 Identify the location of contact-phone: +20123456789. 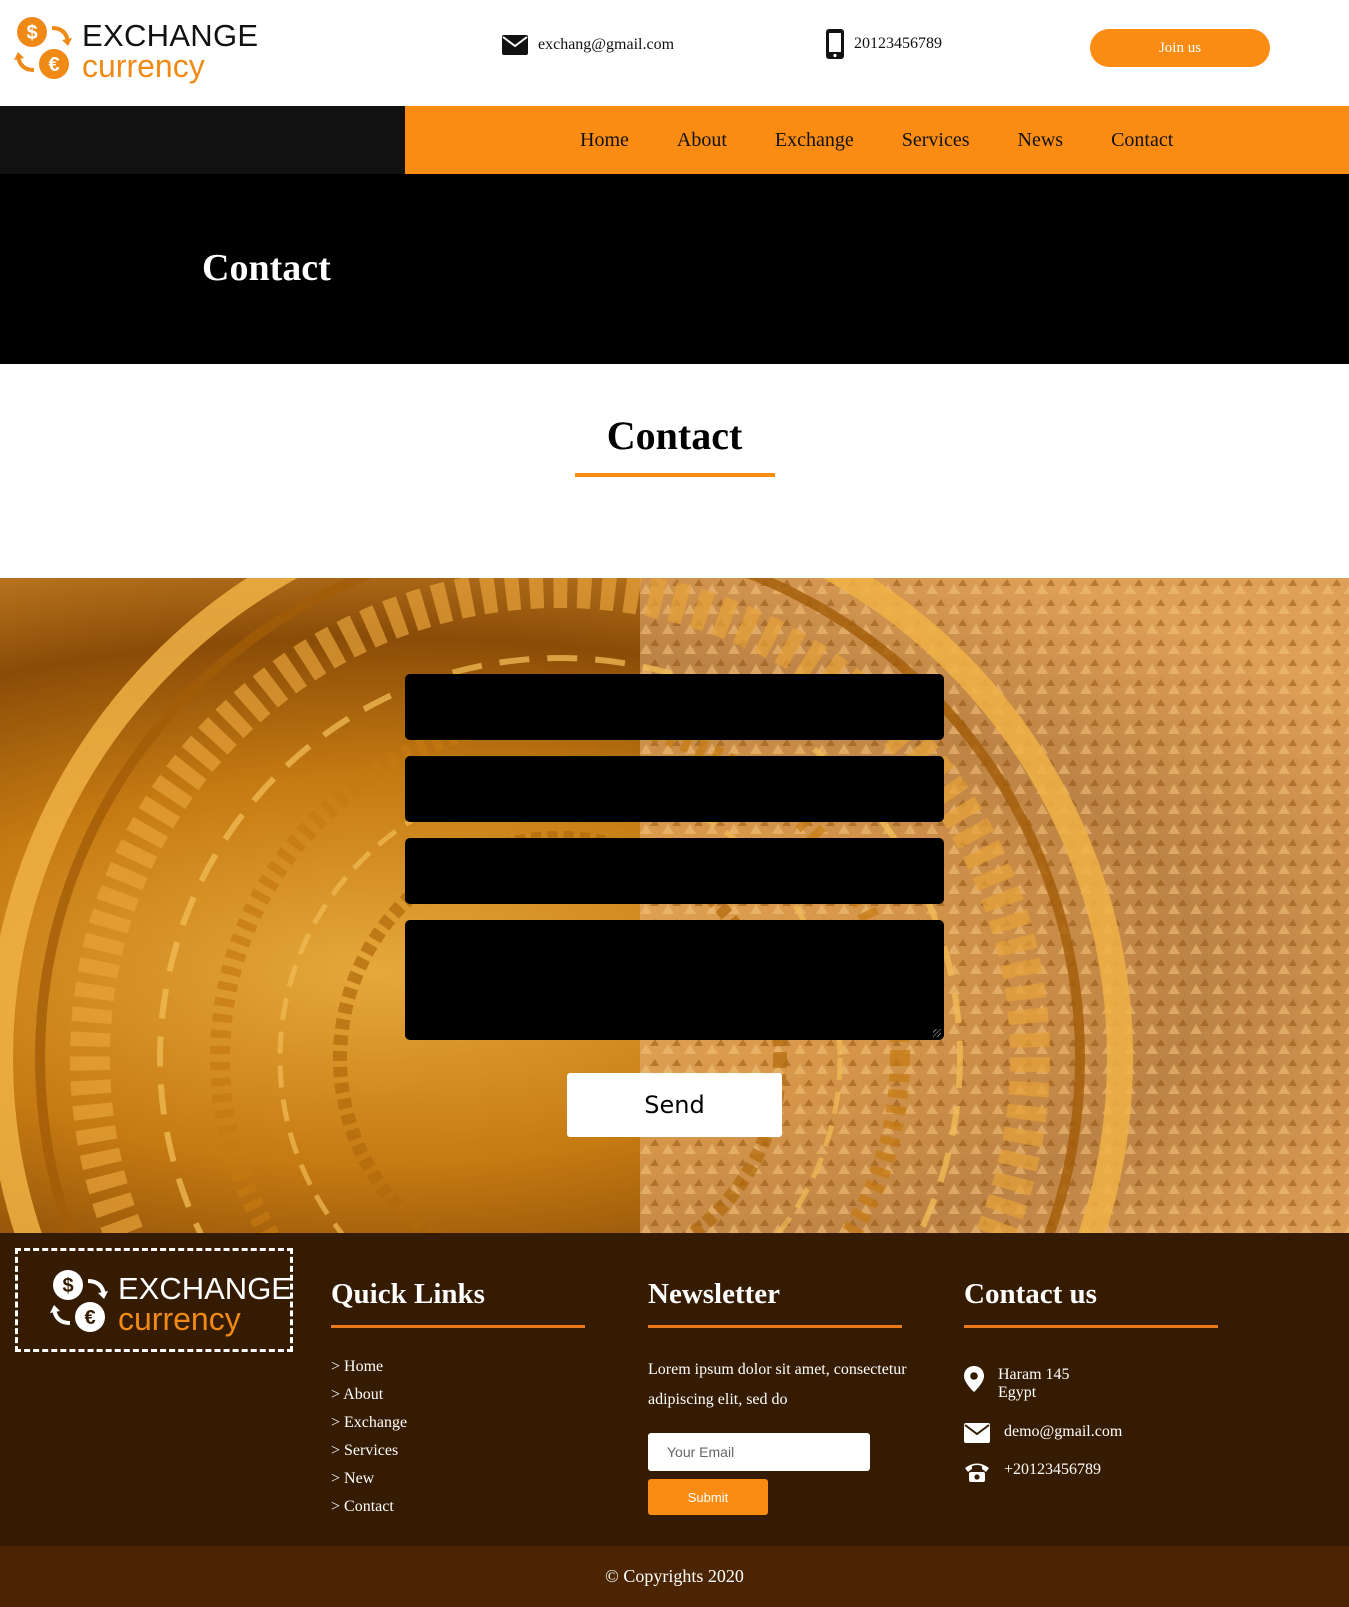
(1032, 1472).